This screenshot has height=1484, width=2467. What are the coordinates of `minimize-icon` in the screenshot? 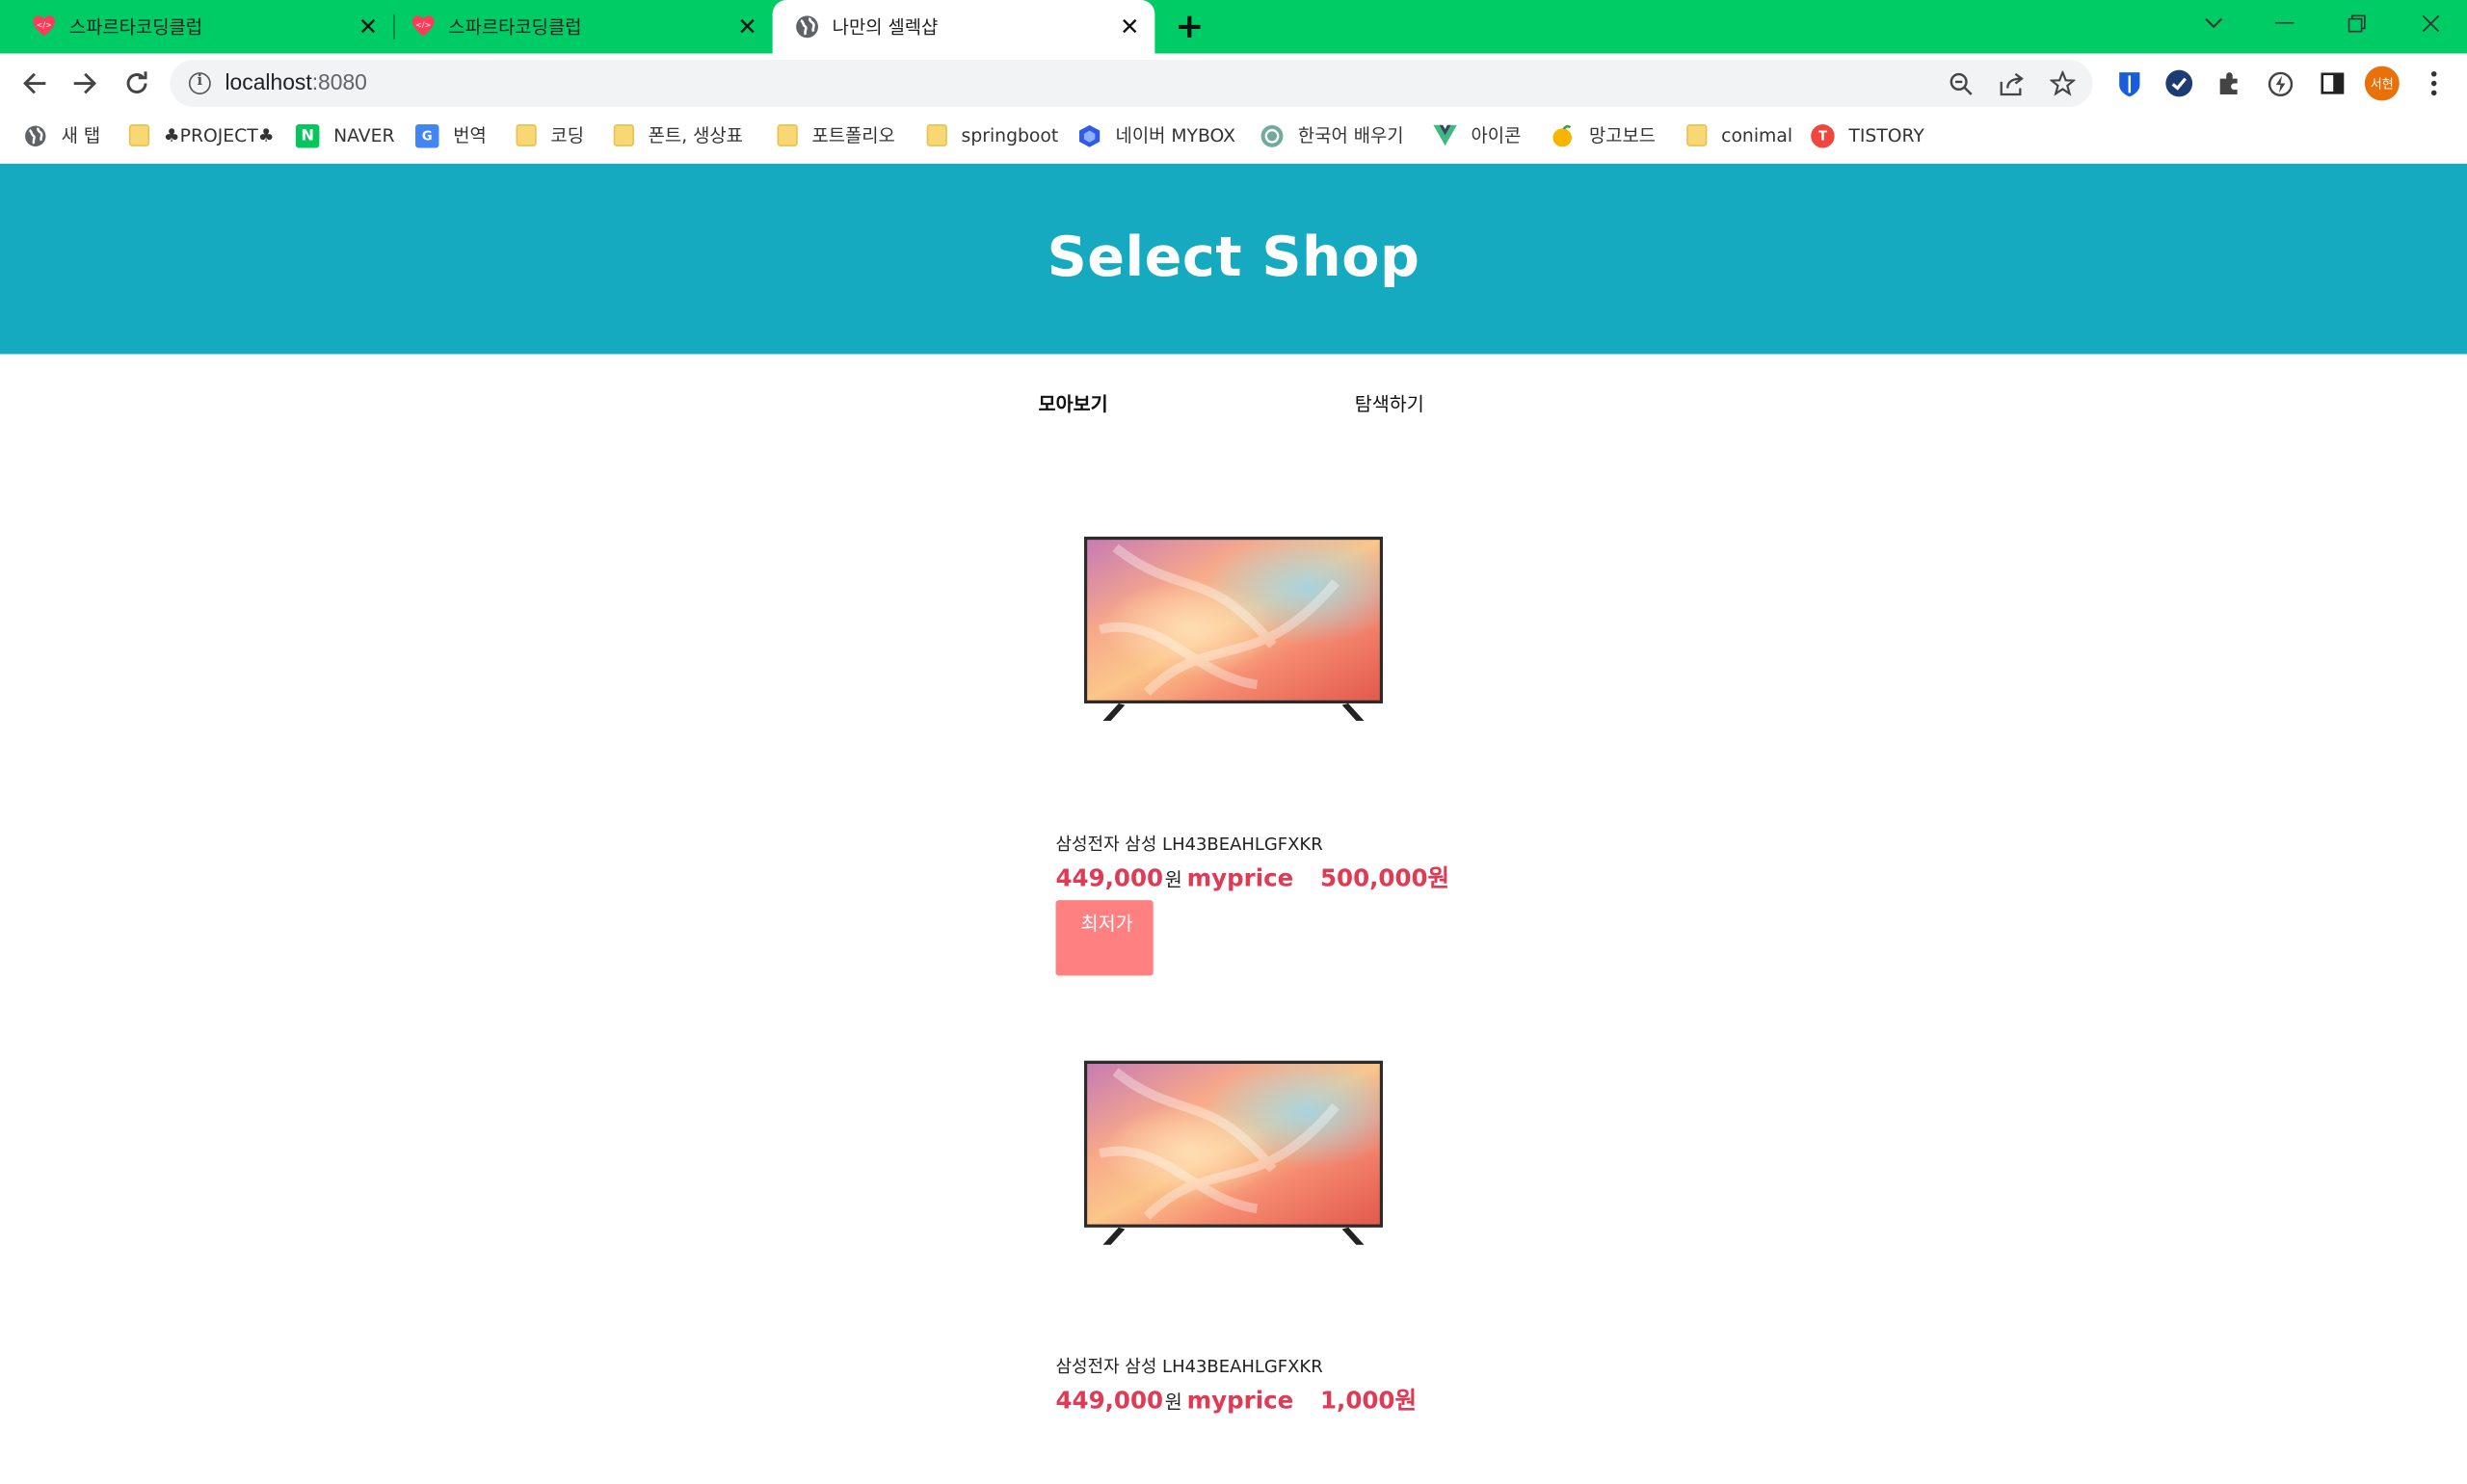 It's located at (2284, 23).